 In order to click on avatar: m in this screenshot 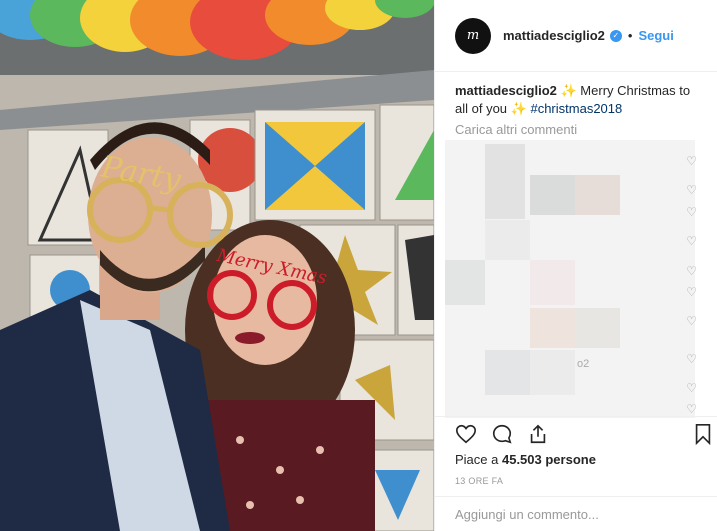, I will do `click(473, 35)`.